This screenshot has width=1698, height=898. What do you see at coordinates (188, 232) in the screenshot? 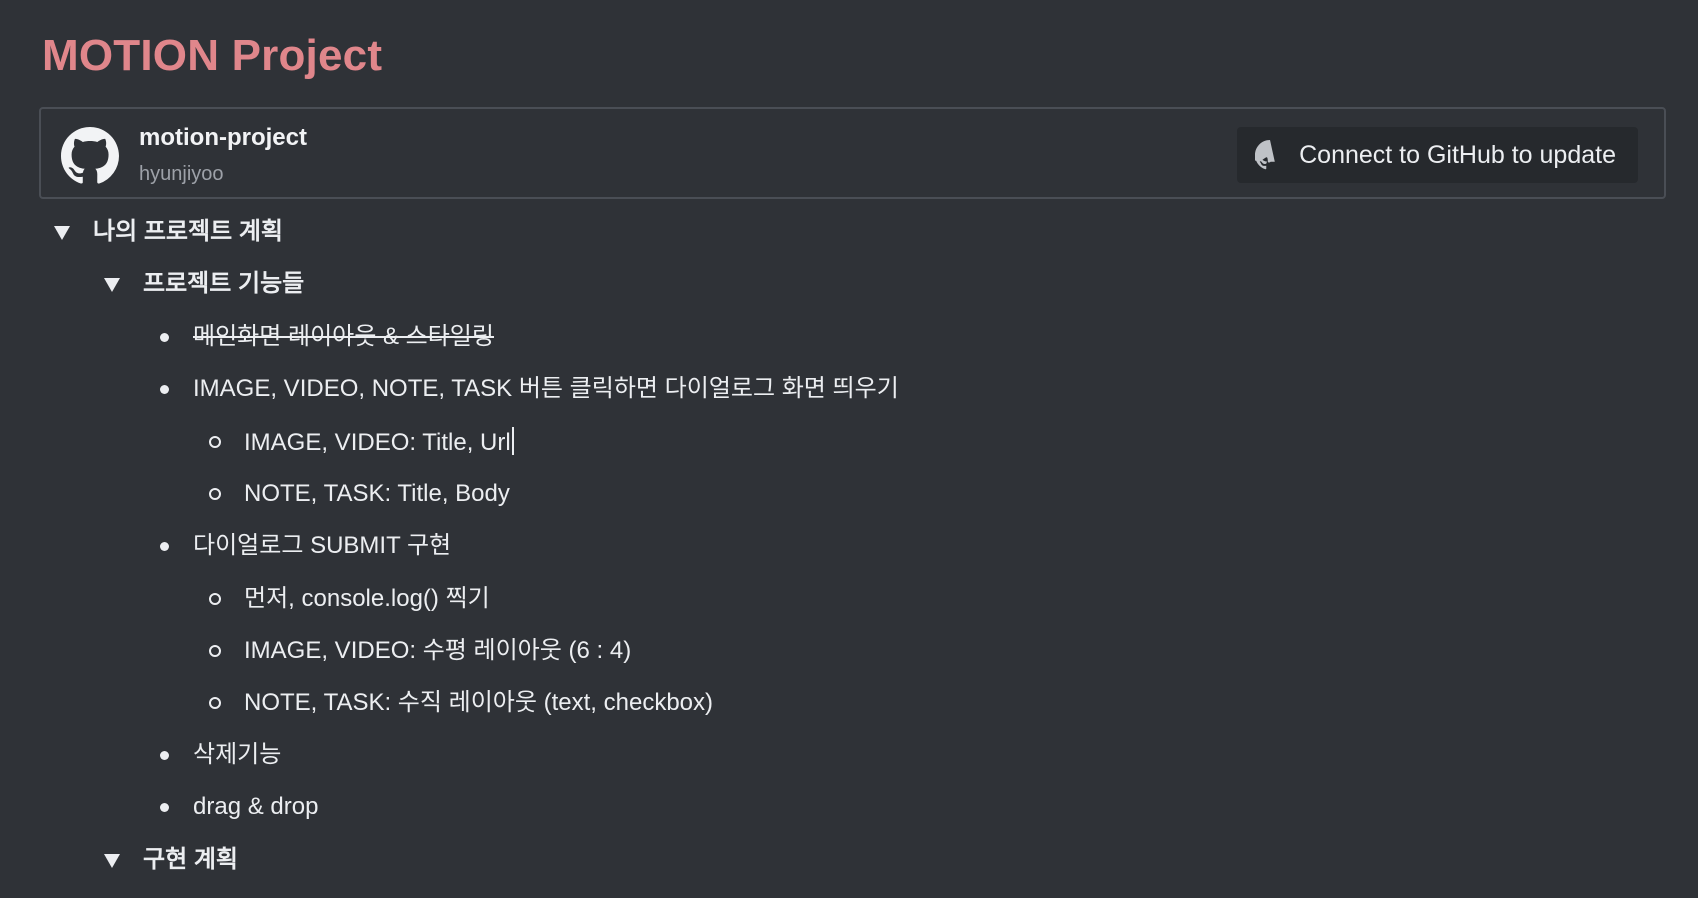
I see `toggle-heading-plan: 나의 프로젝트 계획` at bounding box center [188, 232].